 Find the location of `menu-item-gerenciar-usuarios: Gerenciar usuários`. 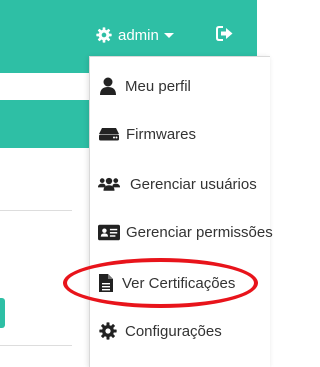

menu-item-gerenciar-usuarios: Gerenciar usuários is located at coordinates (184, 184).